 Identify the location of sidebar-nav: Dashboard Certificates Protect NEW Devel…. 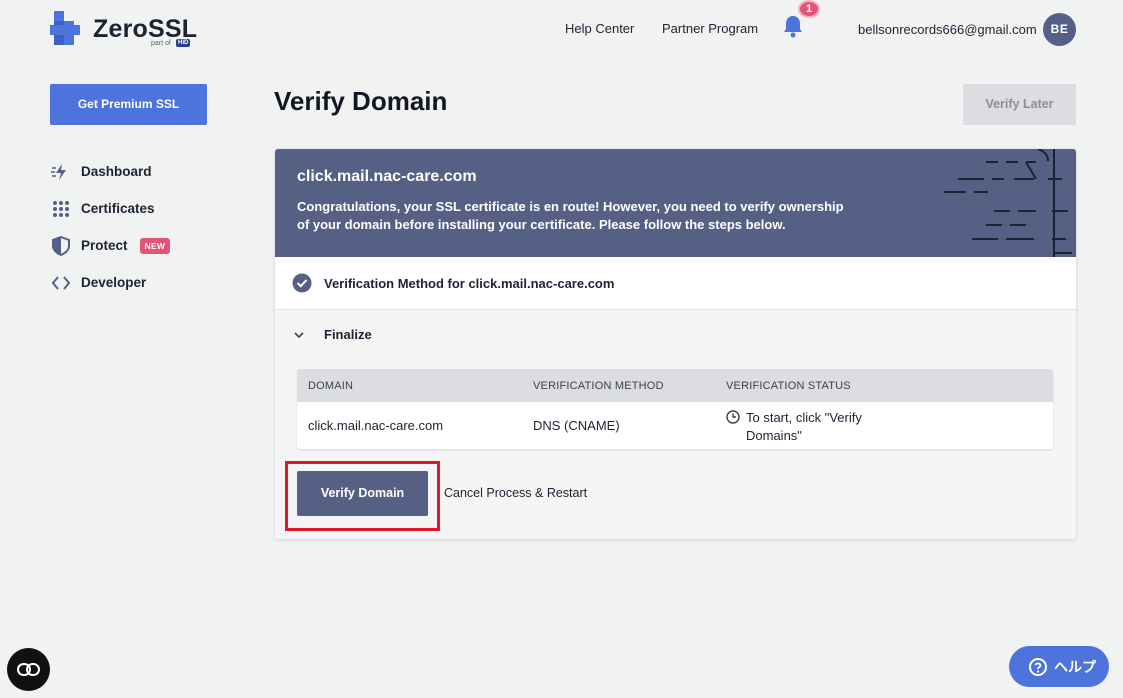
(110, 227).